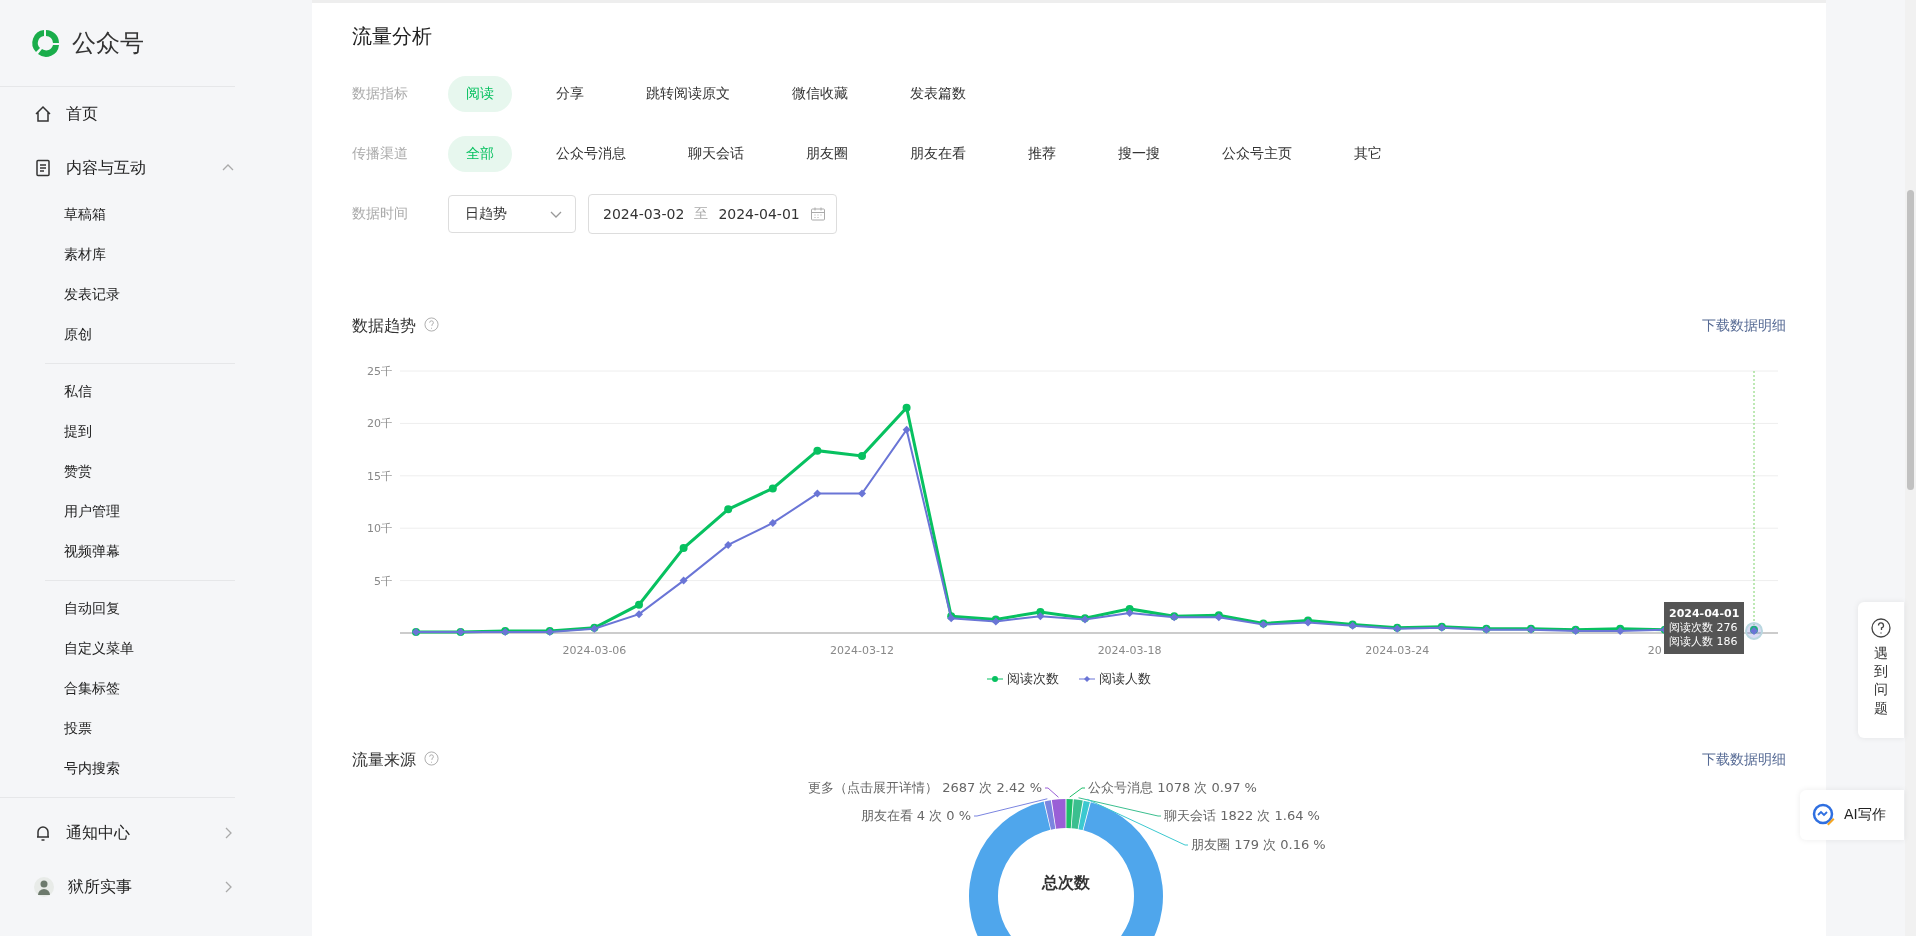  I want to click on x-tick-label: 2024-03-06, so click(594, 650).